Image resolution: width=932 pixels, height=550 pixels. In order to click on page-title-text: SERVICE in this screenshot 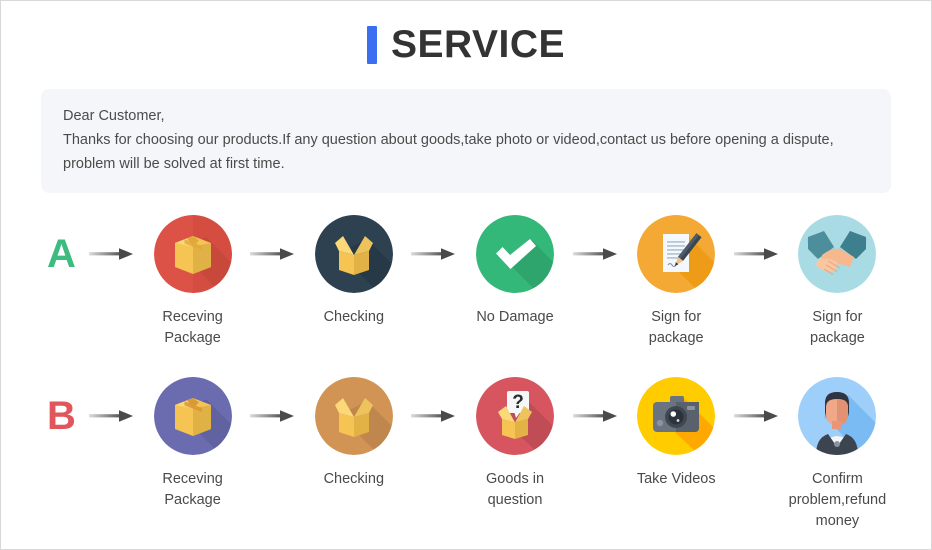, I will do `click(477, 44)`.